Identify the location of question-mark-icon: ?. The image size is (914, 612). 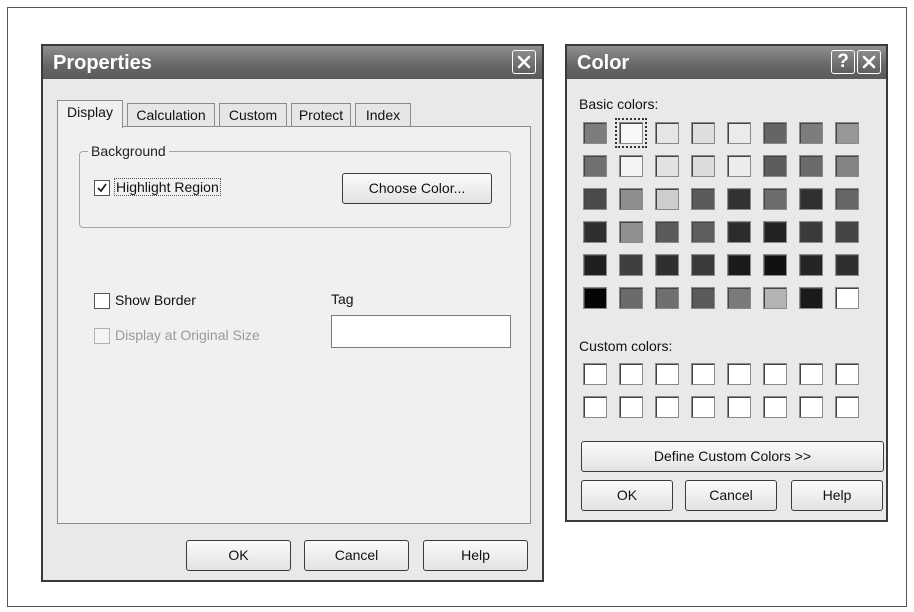
(843, 61).